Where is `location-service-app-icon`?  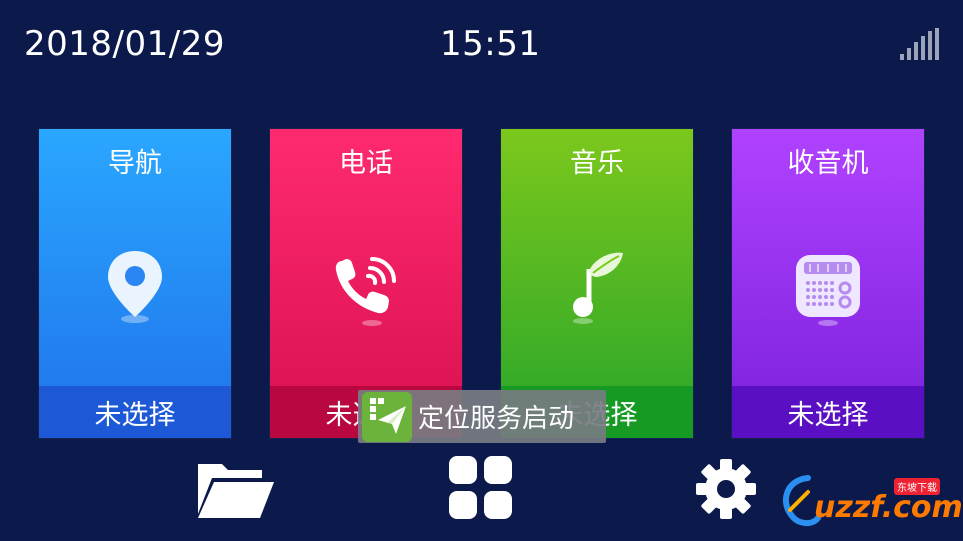 location-service-app-icon is located at coordinates (387, 416).